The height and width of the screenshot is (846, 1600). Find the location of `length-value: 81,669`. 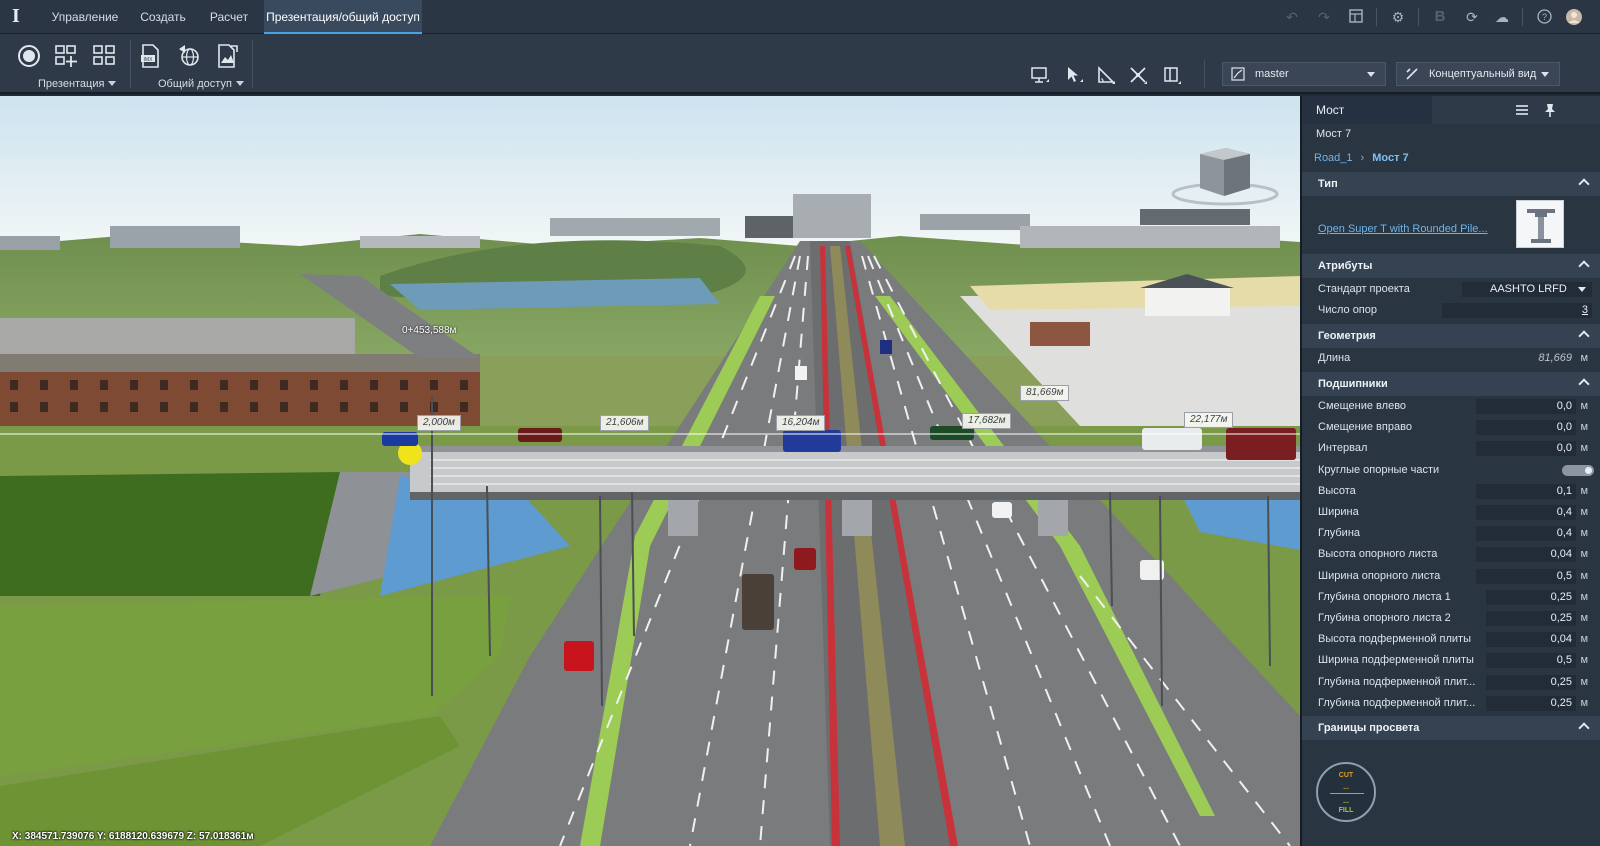

length-value: 81,669 is located at coordinates (1555, 358).